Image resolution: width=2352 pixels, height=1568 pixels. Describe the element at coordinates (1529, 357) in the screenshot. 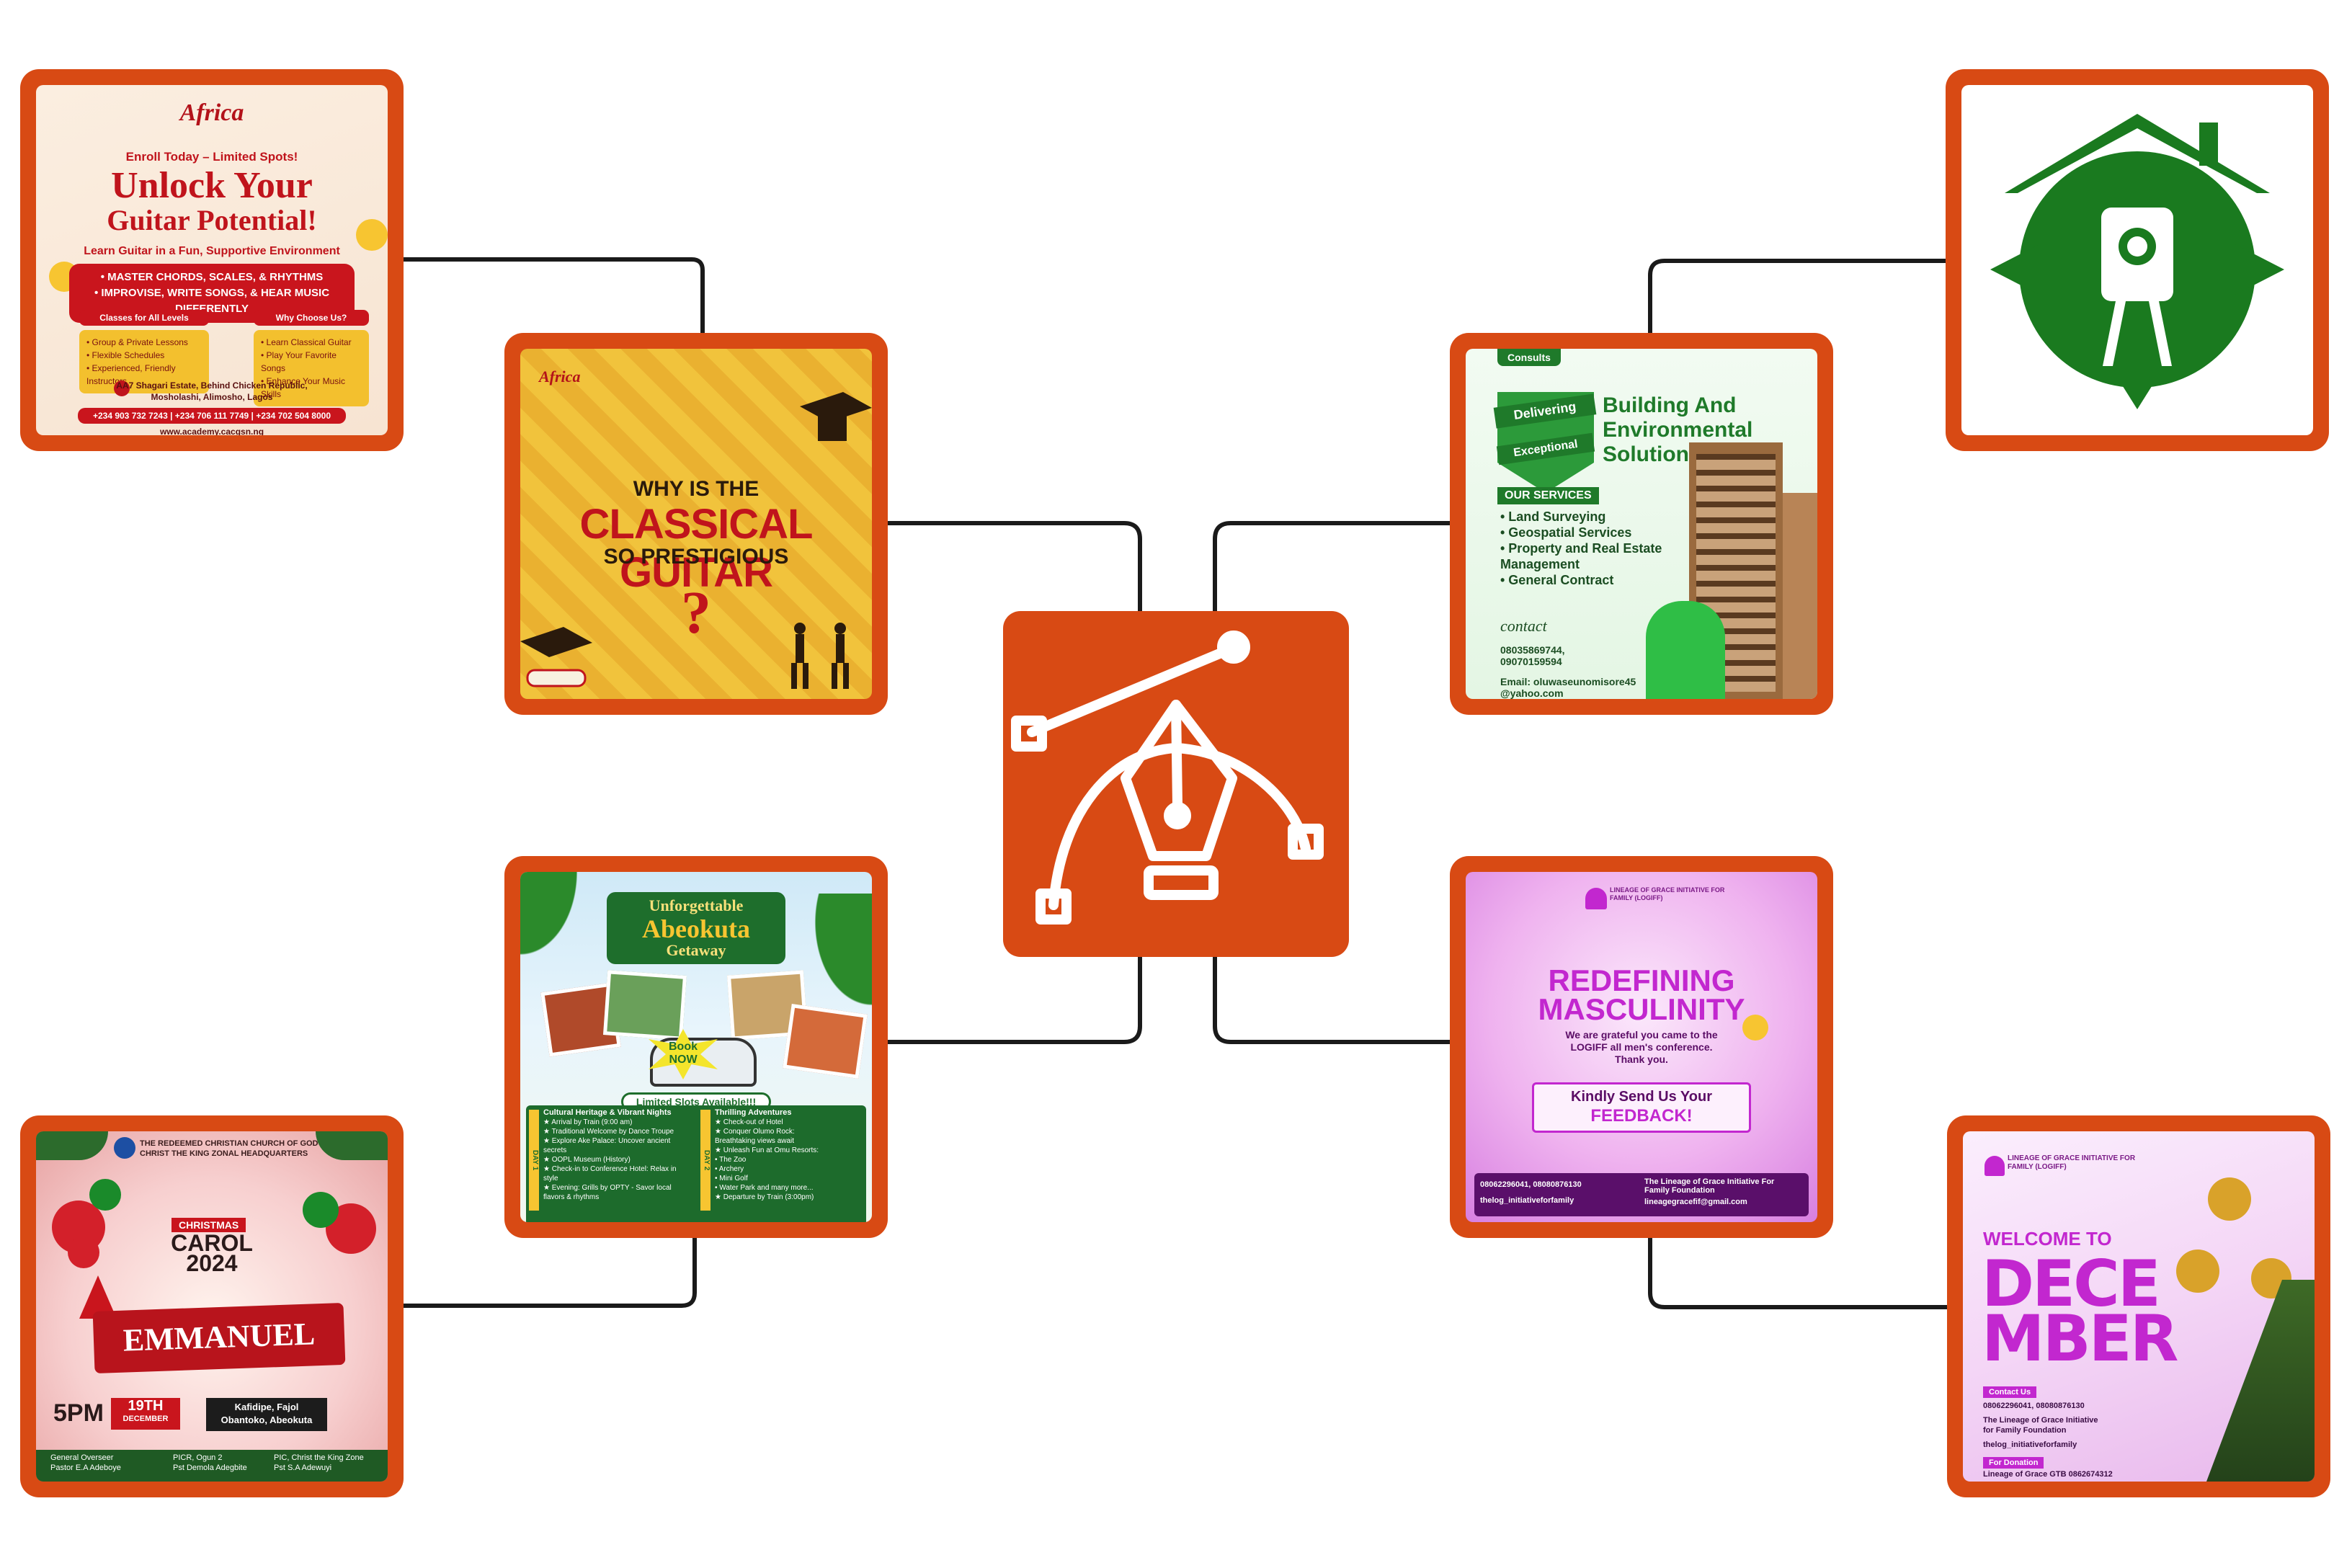

I see `company-tag: Consults` at that location.